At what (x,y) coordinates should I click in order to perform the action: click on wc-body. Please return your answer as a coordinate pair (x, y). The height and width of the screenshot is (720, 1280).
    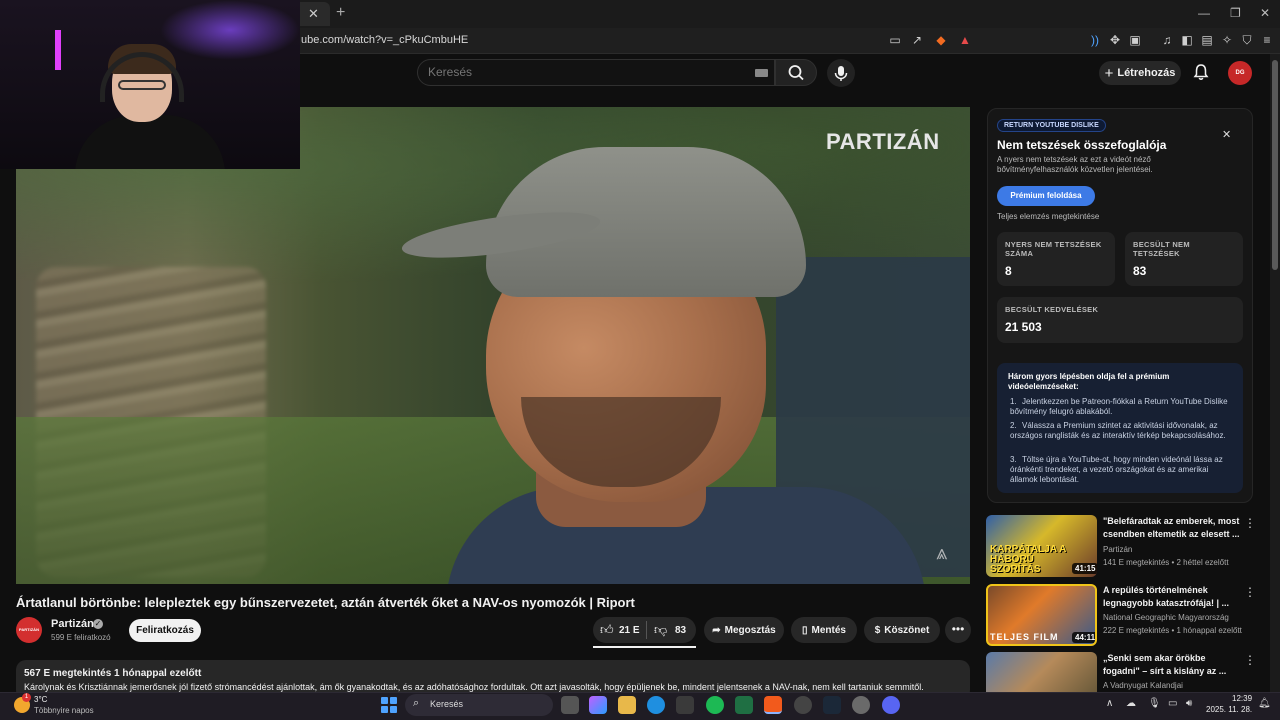
    Looking at the image, I should click on (150, 142).